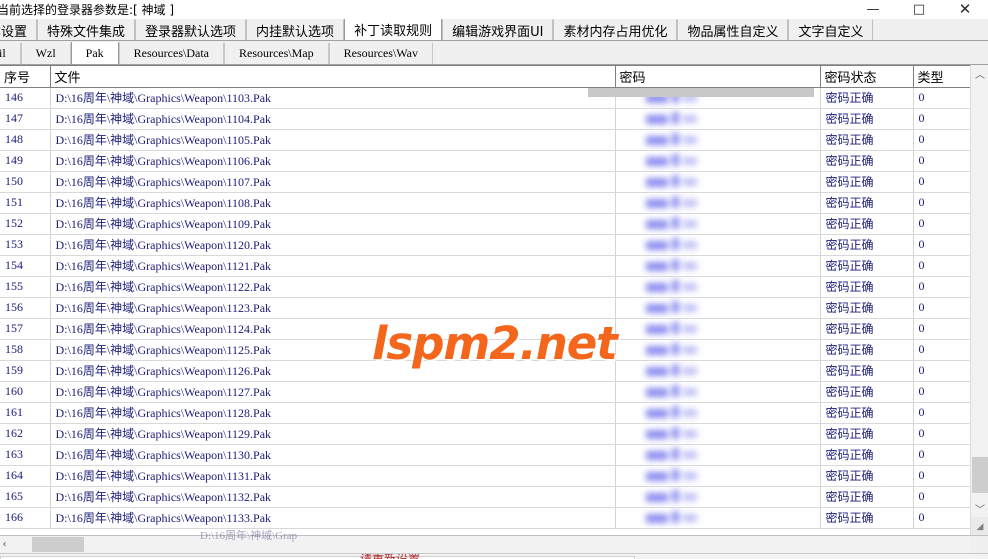 The height and width of the screenshot is (559, 988). I want to click on selection-band, so click(701, 92).